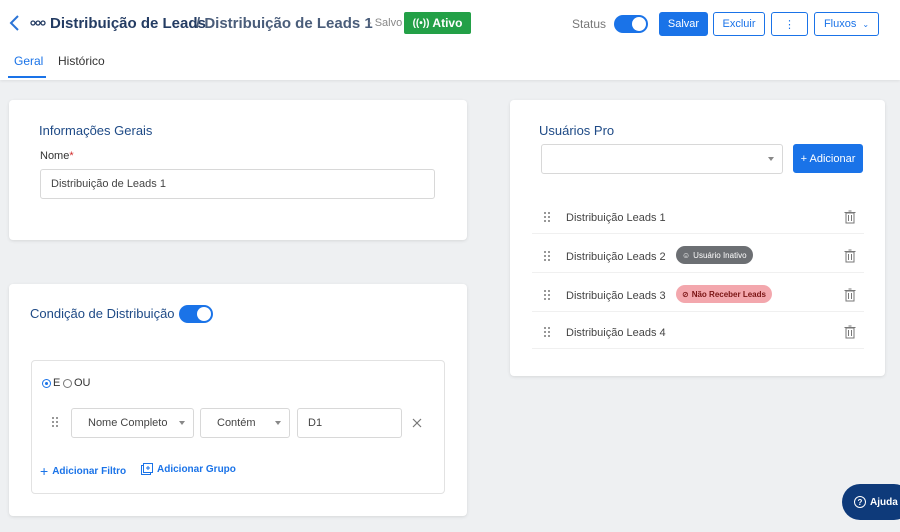  Describe the element at coordinates (15, 23) in the screenshot. I see `back-arrow-icon` at that location.